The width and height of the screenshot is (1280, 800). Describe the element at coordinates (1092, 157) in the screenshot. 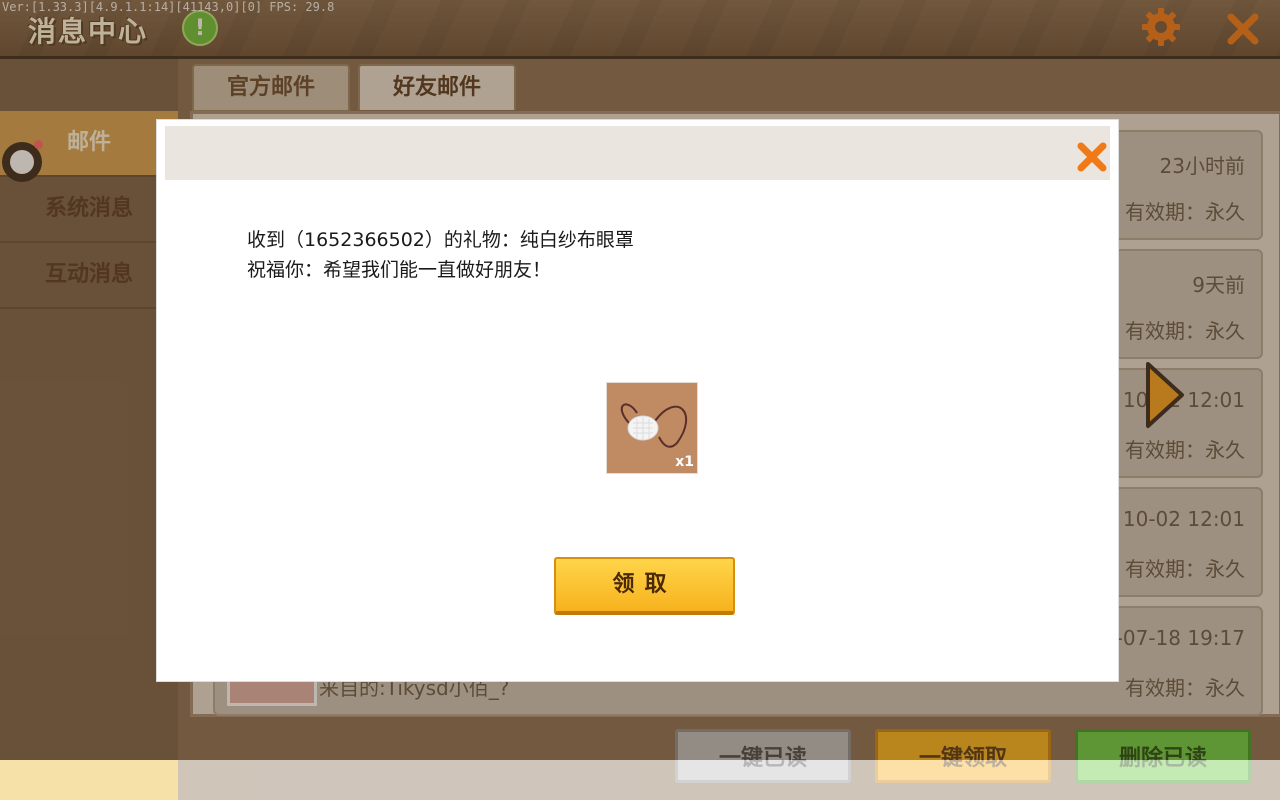

I see `close-icon` at that location.